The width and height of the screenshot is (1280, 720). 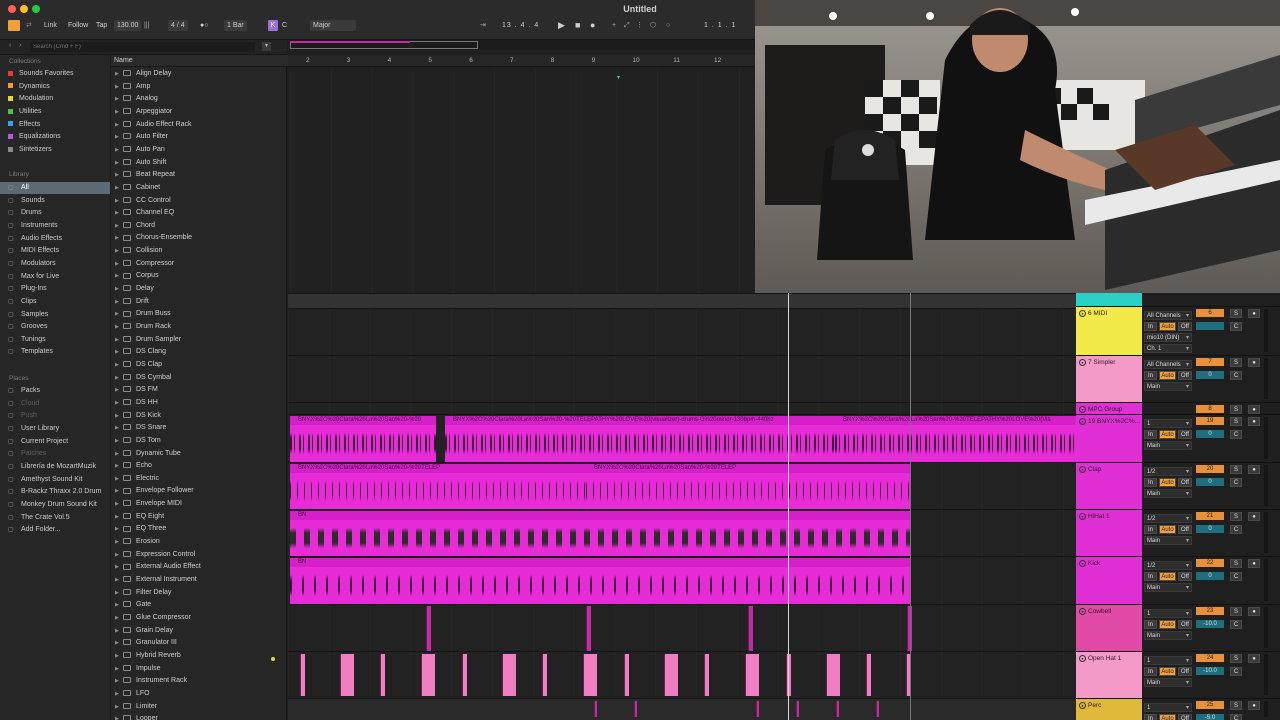 I want to click on nudge-icon: |||, so click(x=146, y=25).